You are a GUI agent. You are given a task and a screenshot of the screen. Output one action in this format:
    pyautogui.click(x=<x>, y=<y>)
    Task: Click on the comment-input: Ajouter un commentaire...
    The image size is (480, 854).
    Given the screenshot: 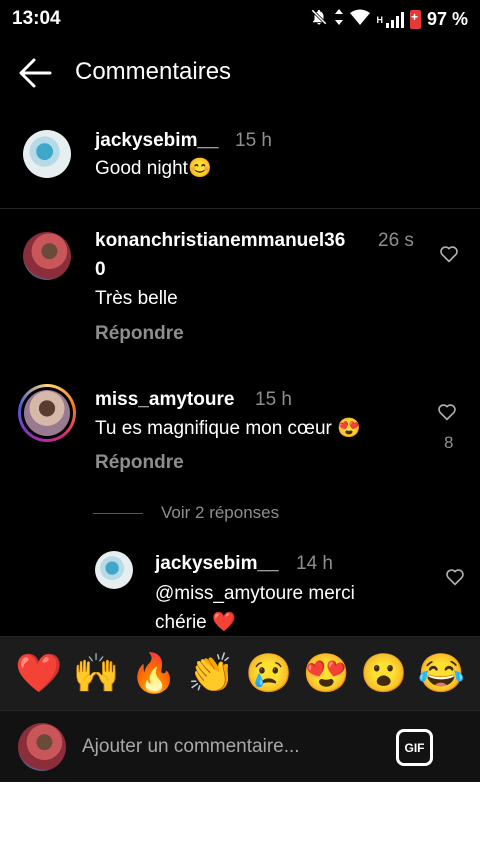 What is the action you would take?
    pyautogui.click(x=191, y=747)
    